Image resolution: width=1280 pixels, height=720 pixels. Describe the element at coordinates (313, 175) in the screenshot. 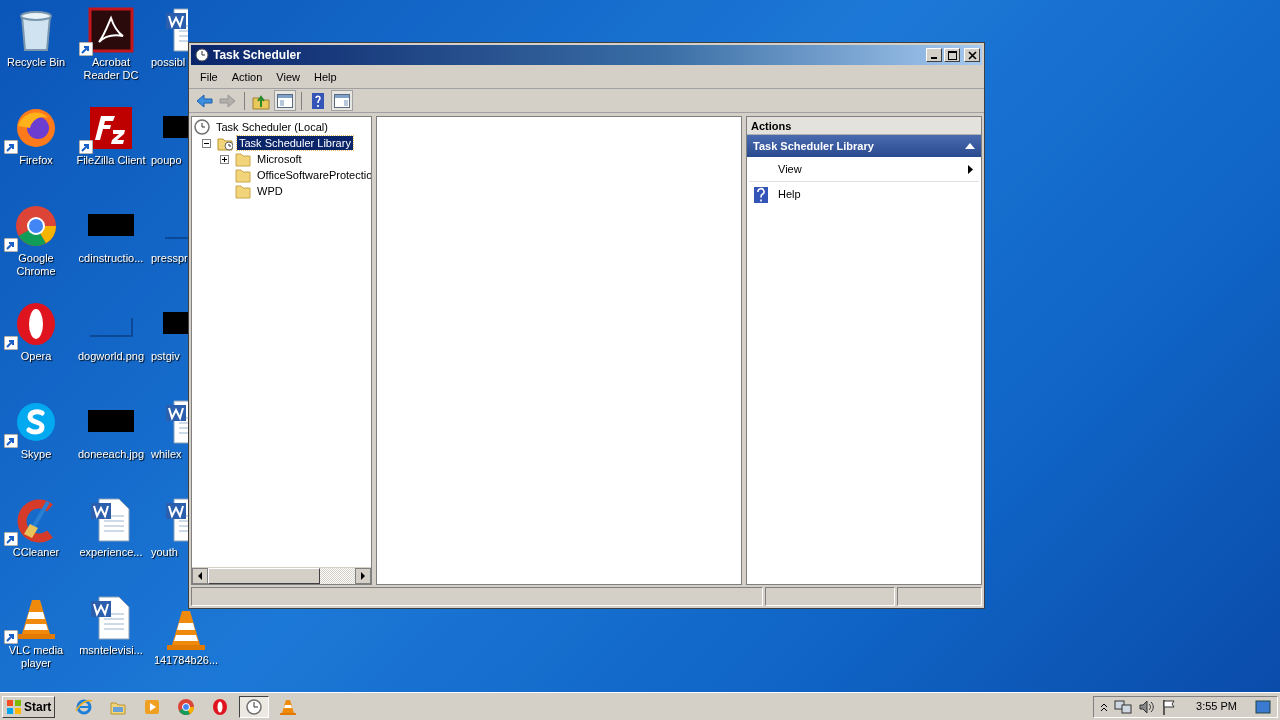

I see `tree-item: OfficeSoftwareProtectio` at that location.